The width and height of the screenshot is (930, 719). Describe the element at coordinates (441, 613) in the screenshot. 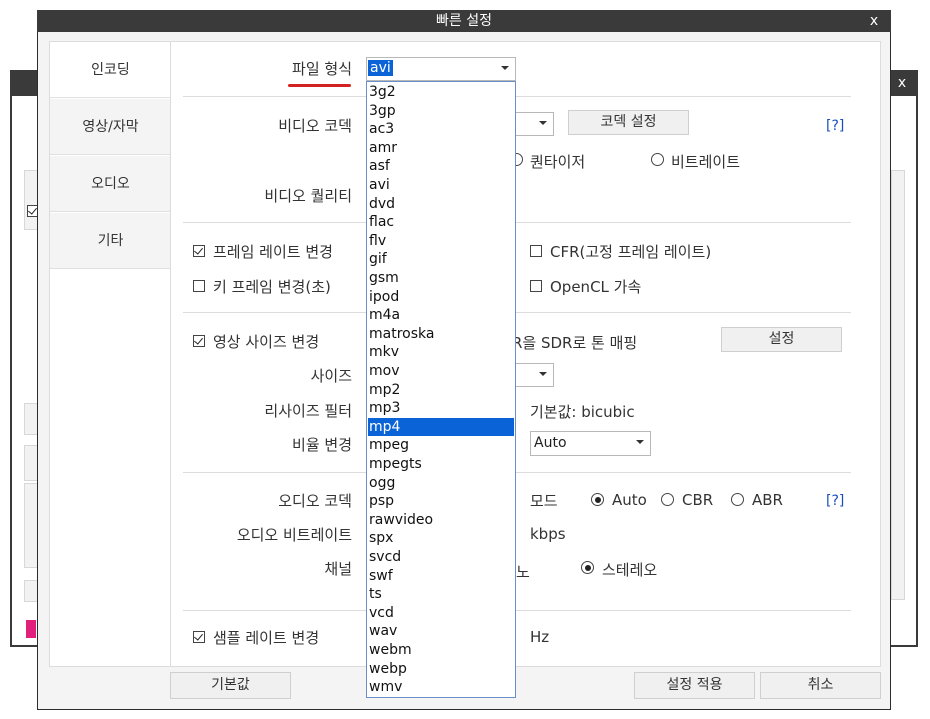

I see `file-format-option: vcd` at that location.